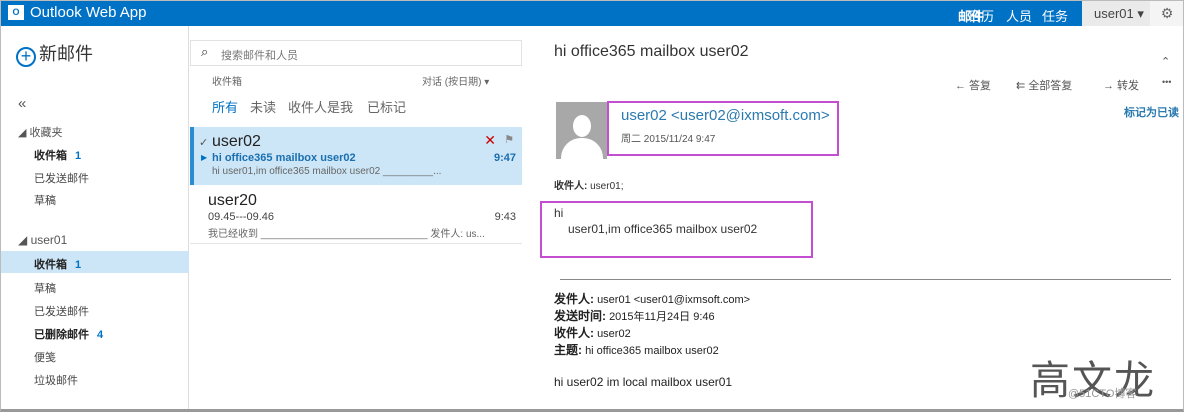 The height and width of the screenshot is (412, 1184). Describe the element at coordinates (241, 217) in the screenshot. I see `message-subject: 09.45---09.46` at that location.